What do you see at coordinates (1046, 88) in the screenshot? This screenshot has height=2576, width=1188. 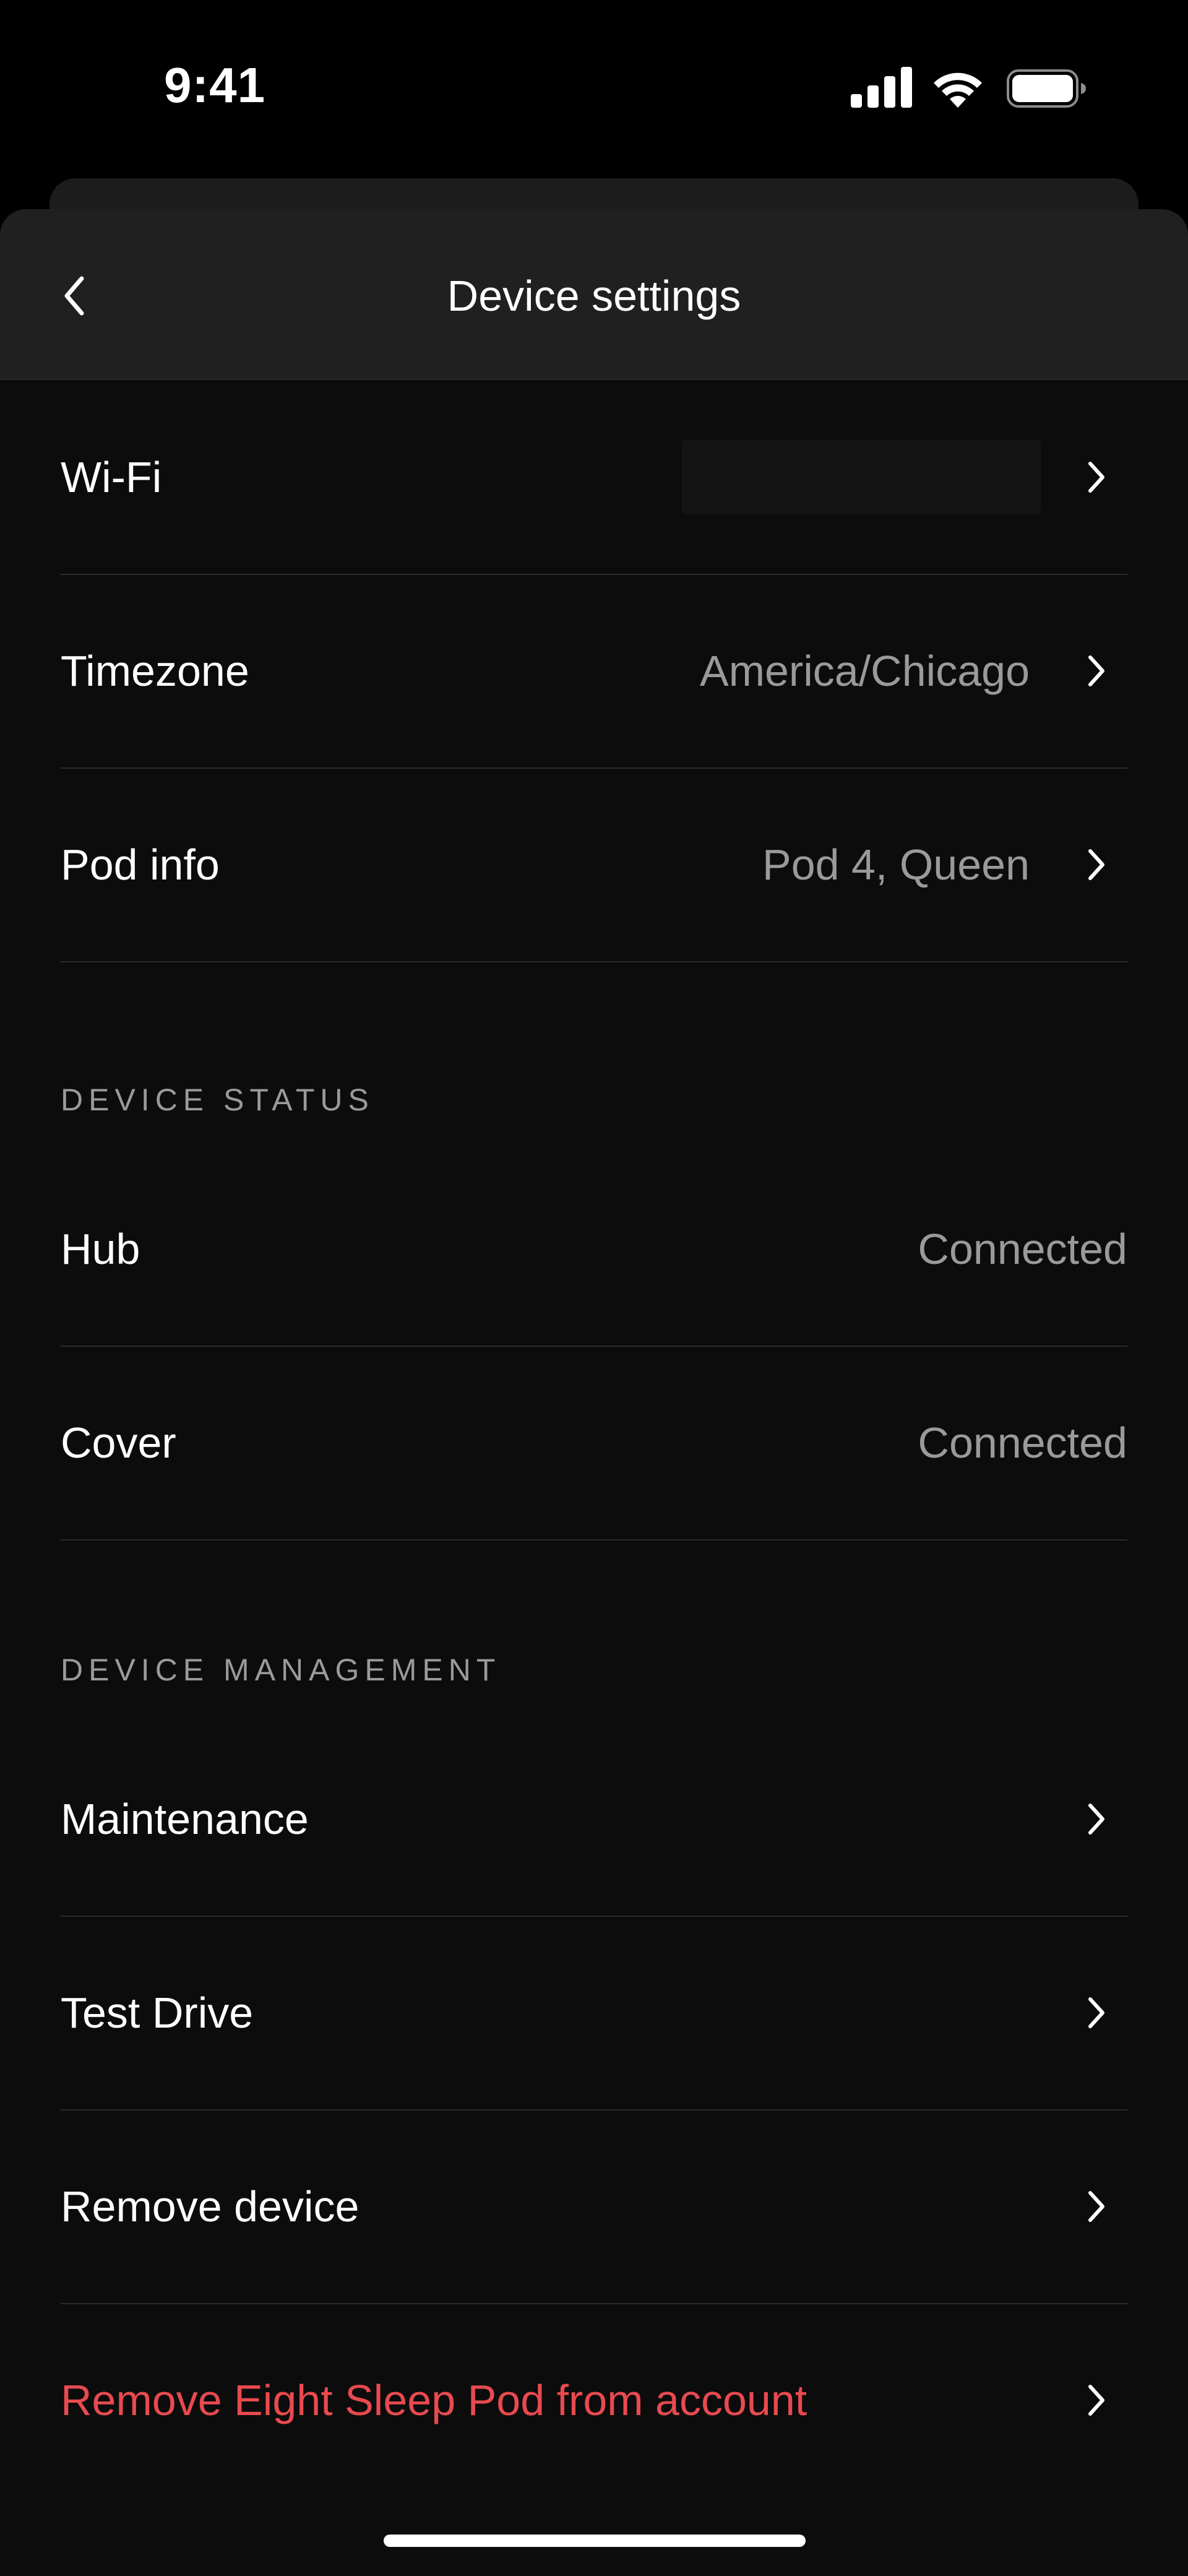 I see `battery-icon` at bounding box center [1046, 88].